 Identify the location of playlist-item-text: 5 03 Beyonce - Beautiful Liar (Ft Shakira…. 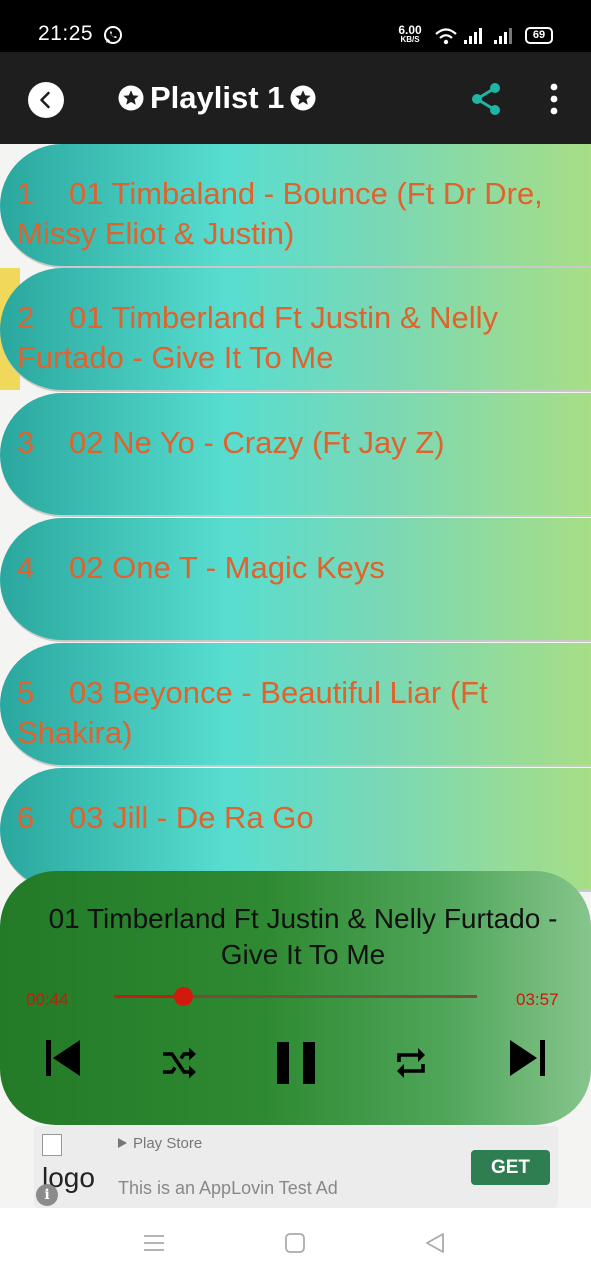
(299, 713).